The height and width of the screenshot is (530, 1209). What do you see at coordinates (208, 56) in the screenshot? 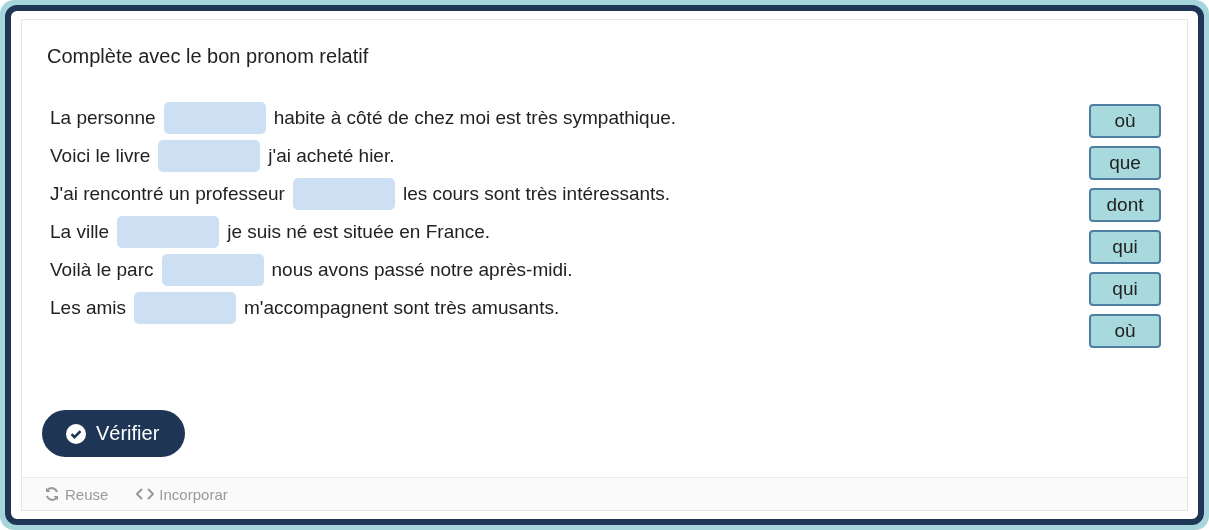
I see `exercise-title: Complète avec le bon pronom relatif` at bounding box center [208, 56].